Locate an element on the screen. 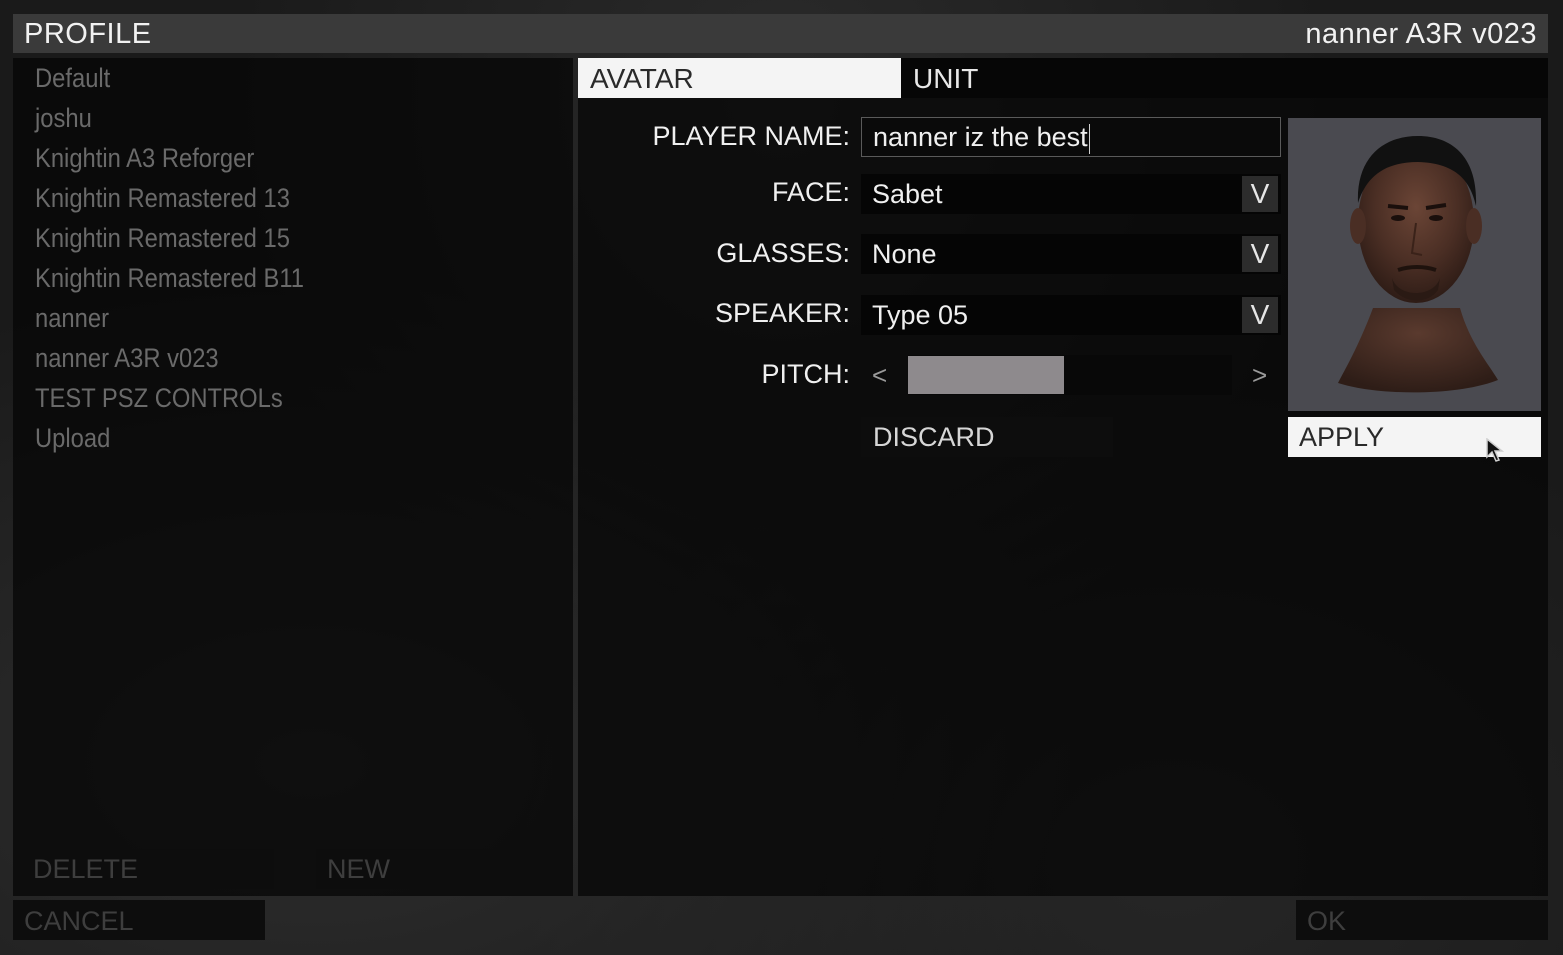 This screenshot has height=955, width=1563. player-name-input: nanner iz the best is located at coordinates (1071, 137).